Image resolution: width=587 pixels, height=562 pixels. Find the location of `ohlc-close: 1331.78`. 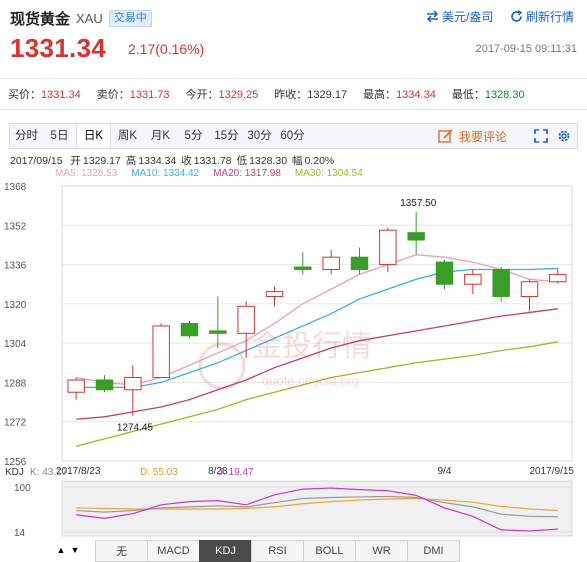

ohlc-close: 1331.78 is located at coordinates (212, 161).